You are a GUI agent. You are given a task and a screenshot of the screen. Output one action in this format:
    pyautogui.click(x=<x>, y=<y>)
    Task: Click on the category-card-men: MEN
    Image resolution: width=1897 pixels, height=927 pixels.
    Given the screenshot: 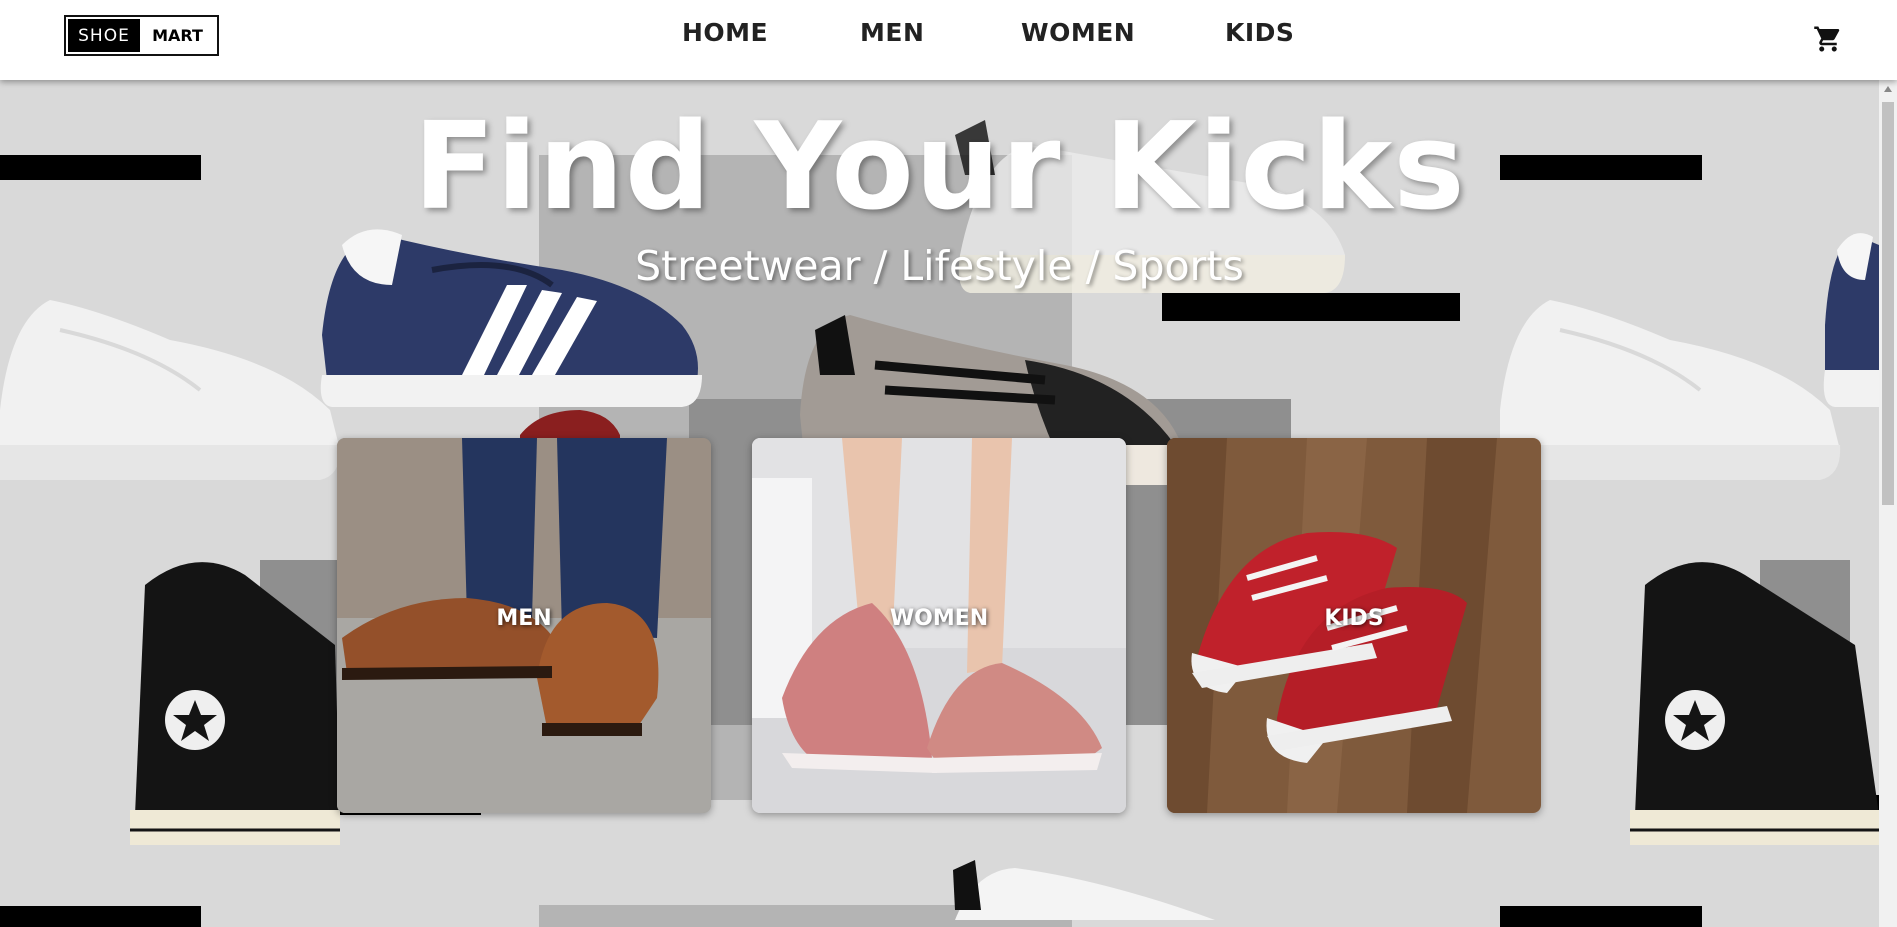 What is the action you would take?
    pyautogui.click(x=524, y=625)
    